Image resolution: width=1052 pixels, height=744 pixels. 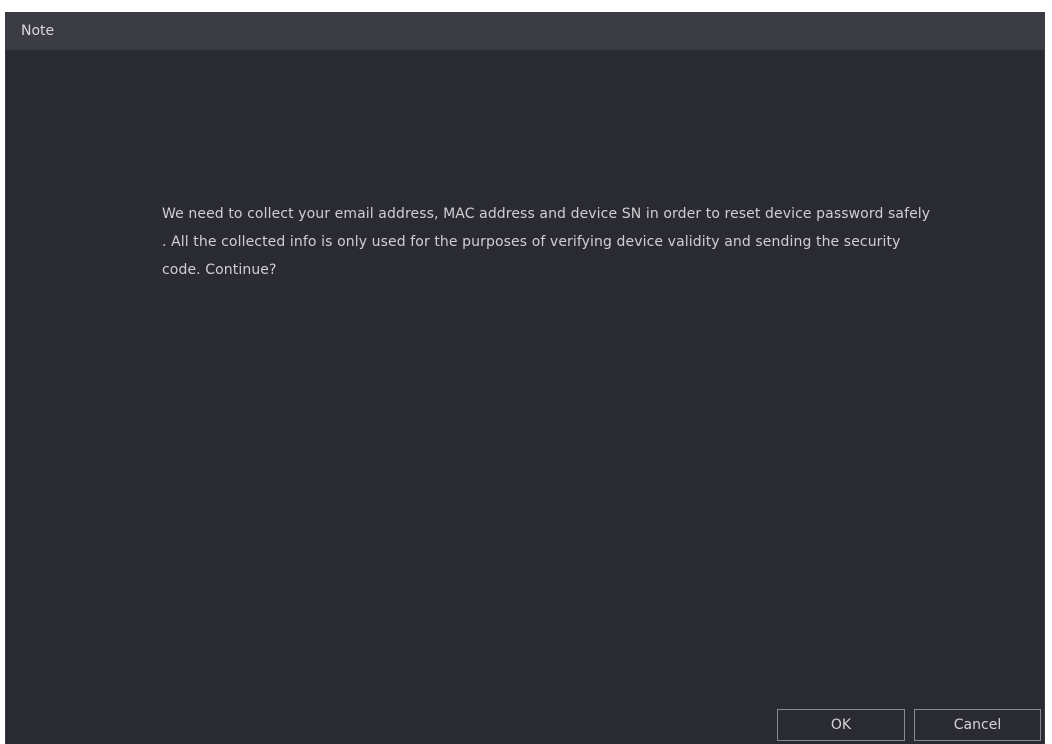 I want to click on dialog-title-bar: Note, so click(x=525, y=31).